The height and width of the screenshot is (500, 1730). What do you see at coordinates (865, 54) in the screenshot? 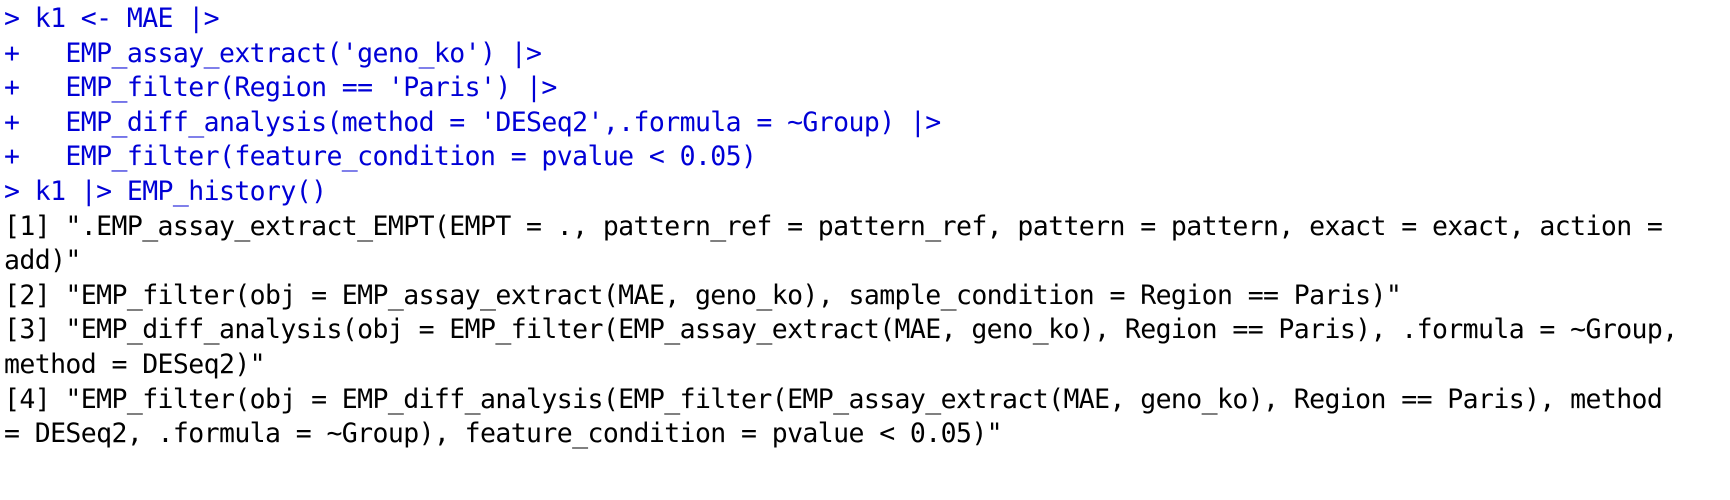
I see `console-continuation-line: + EMP_assay_extract('geno_ko') |>` at bounding box center [865, 54].